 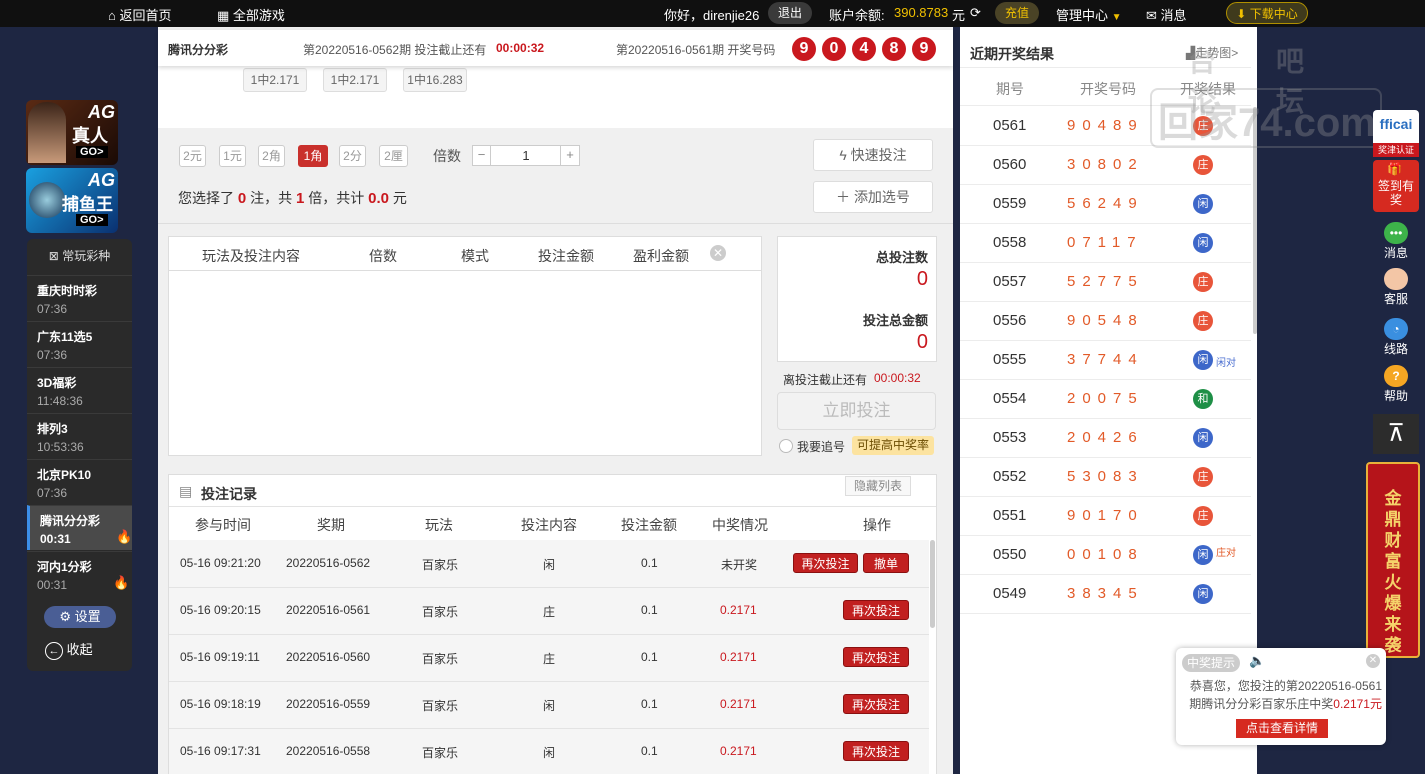 I want to click on ag-live-banner: AG 真人 GO>, so click(x=72, y=132).